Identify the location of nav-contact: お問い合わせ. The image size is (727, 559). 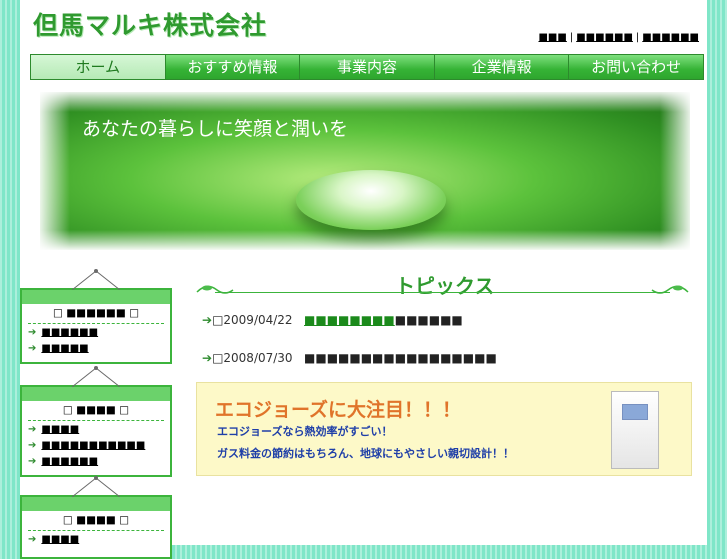
(636, 67).